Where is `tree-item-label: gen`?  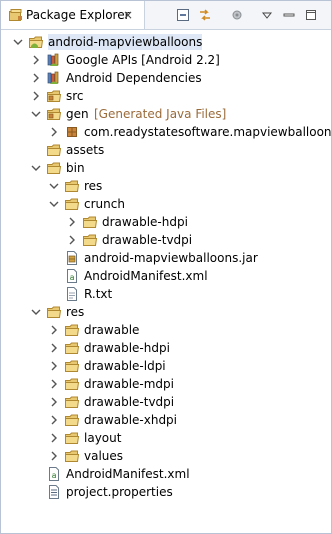
tree-item-label: gen is located at coordinates (77, 114).